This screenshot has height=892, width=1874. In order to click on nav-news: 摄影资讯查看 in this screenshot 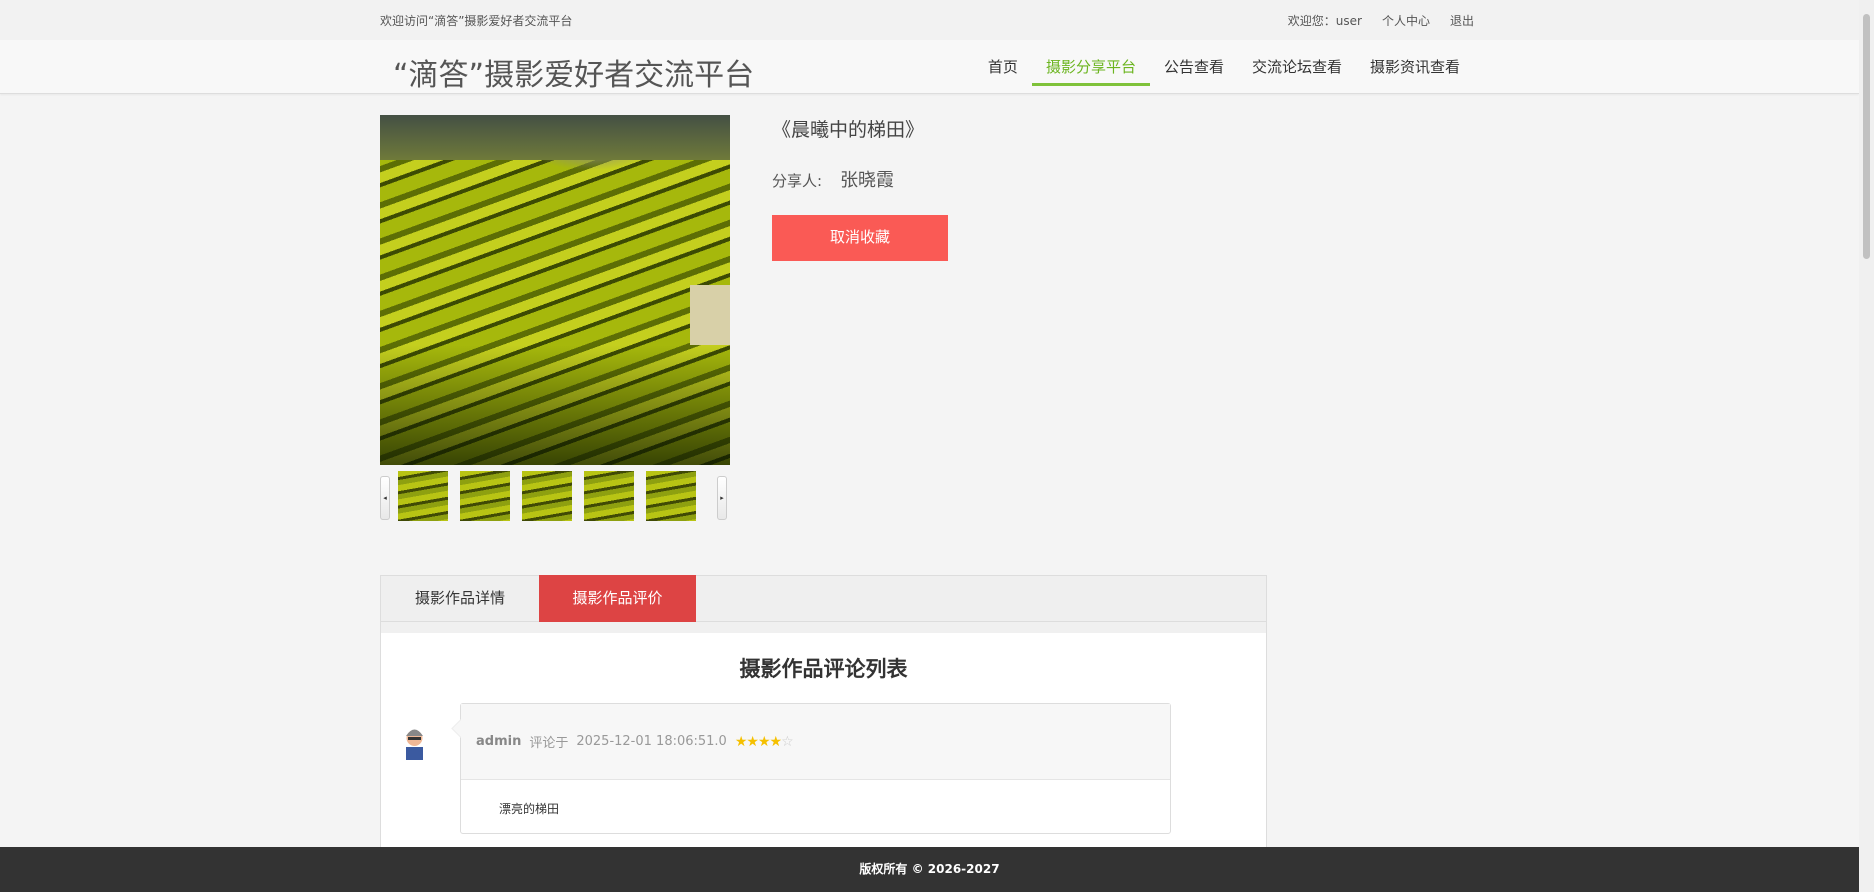, I will do `click(1415, 67)`.